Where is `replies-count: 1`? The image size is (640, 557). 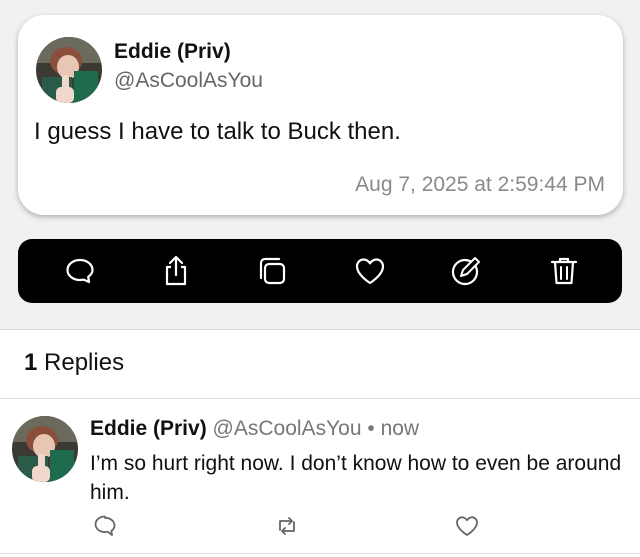
replies-count: 1 is located at coordinates (31, 362).